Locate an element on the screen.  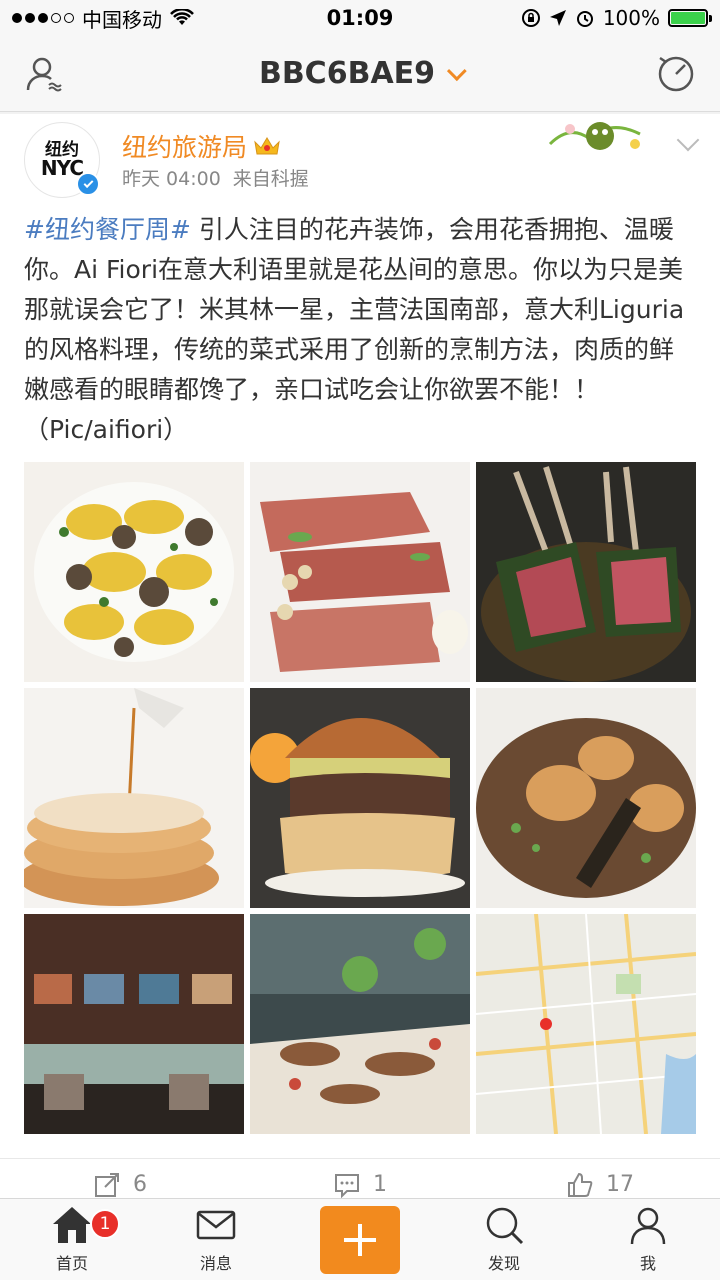
plus-icon is located at coordinates (360, 1239).